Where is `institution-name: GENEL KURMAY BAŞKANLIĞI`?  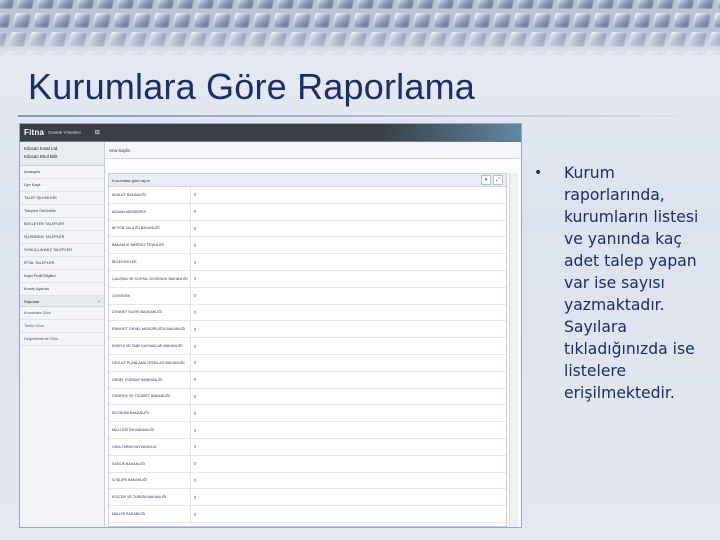
institution-name: GENEL KURMAY BAŞKANLIĞI is located at coordinates (150, 379).